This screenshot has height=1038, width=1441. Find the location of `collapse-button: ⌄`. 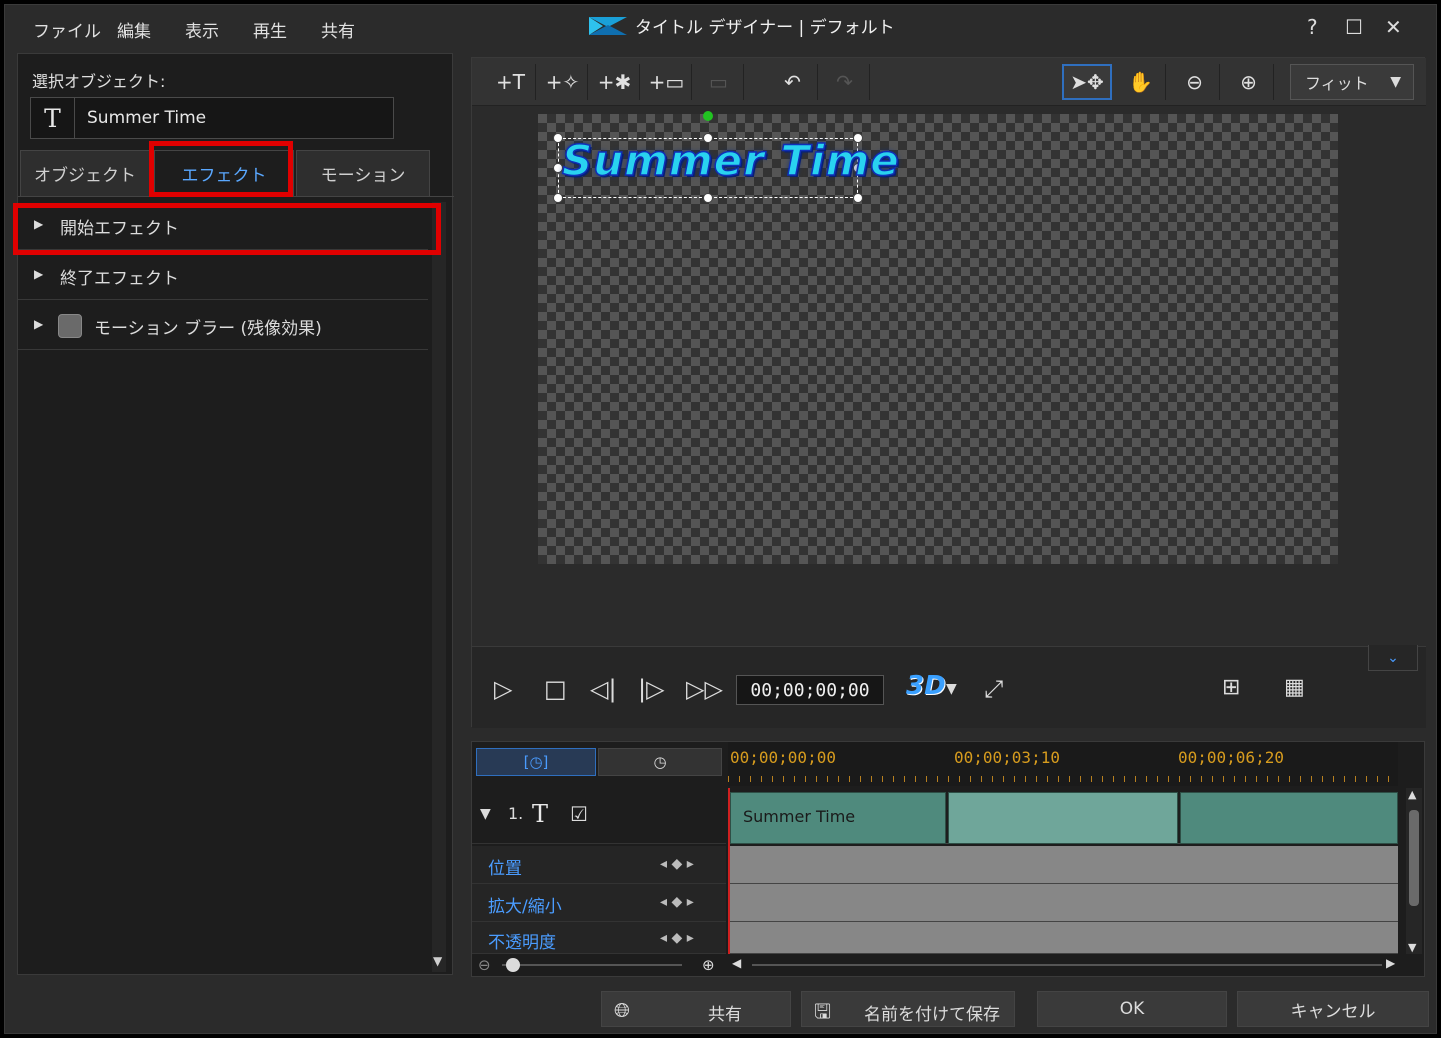

collapse-button: ⌄ is located at coordinates (1393, 658).